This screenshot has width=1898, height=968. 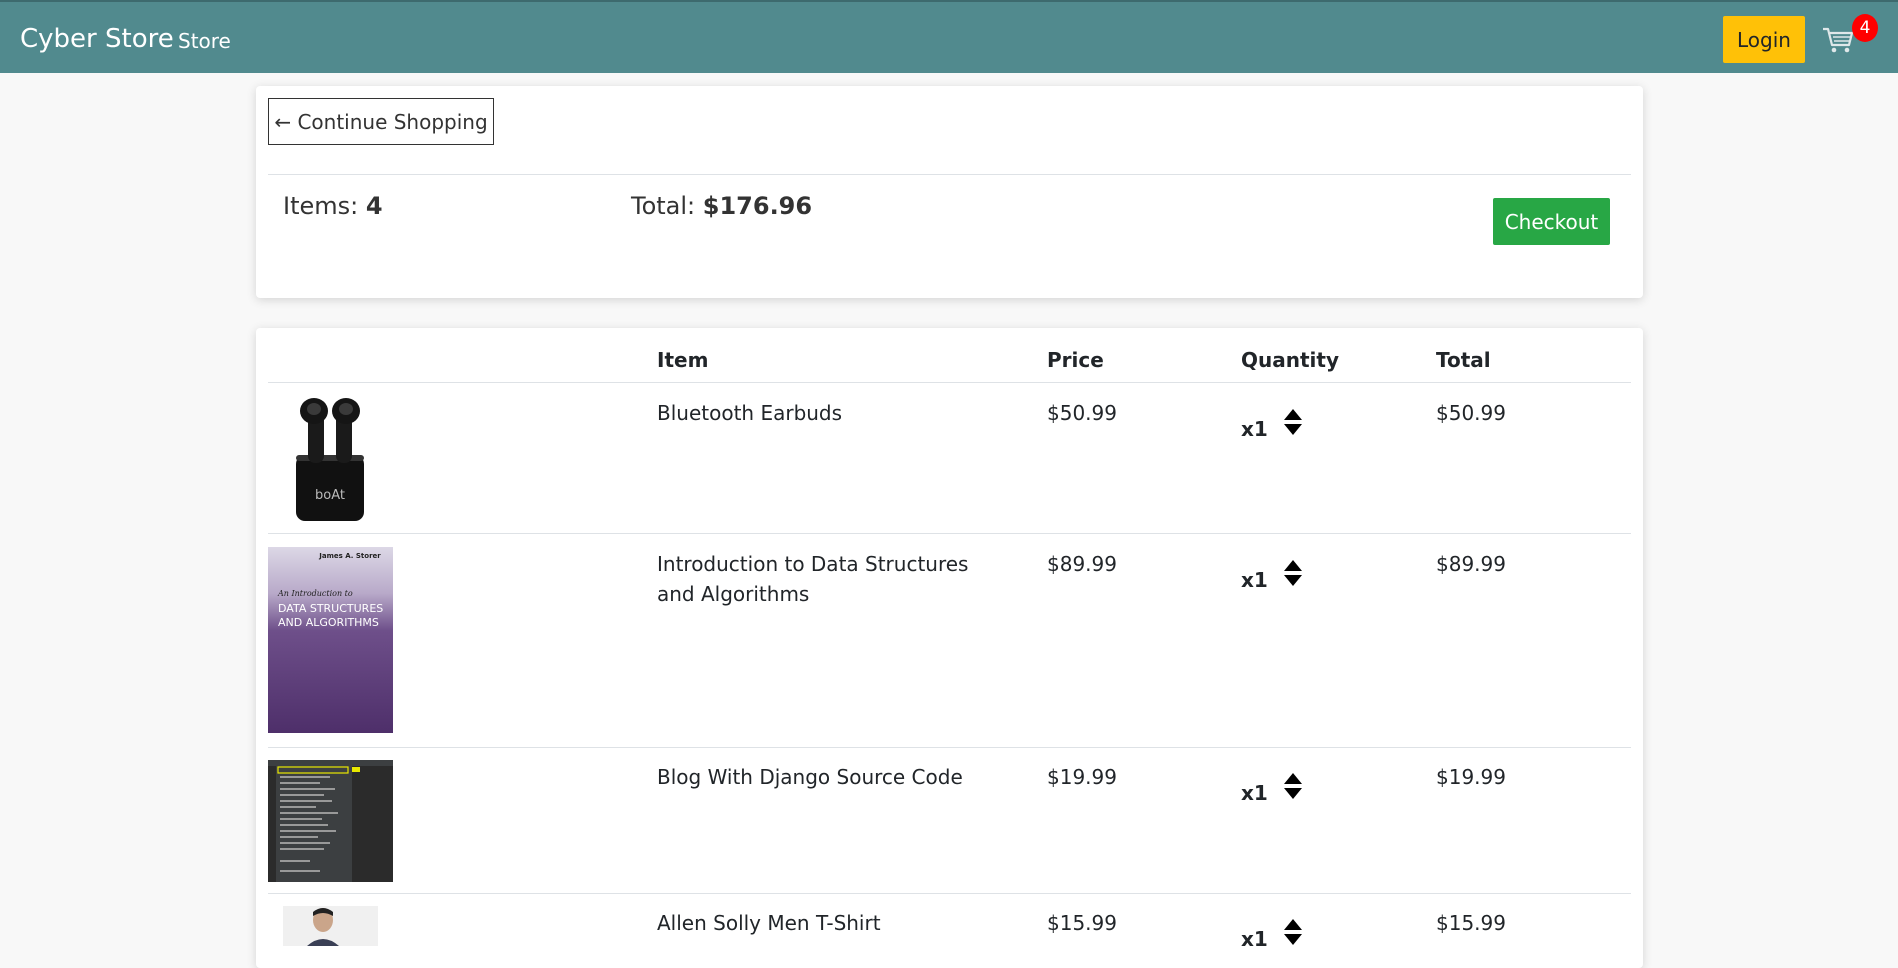 I want to click on brand-link: Cyber Store, so click(x=97, y=39).